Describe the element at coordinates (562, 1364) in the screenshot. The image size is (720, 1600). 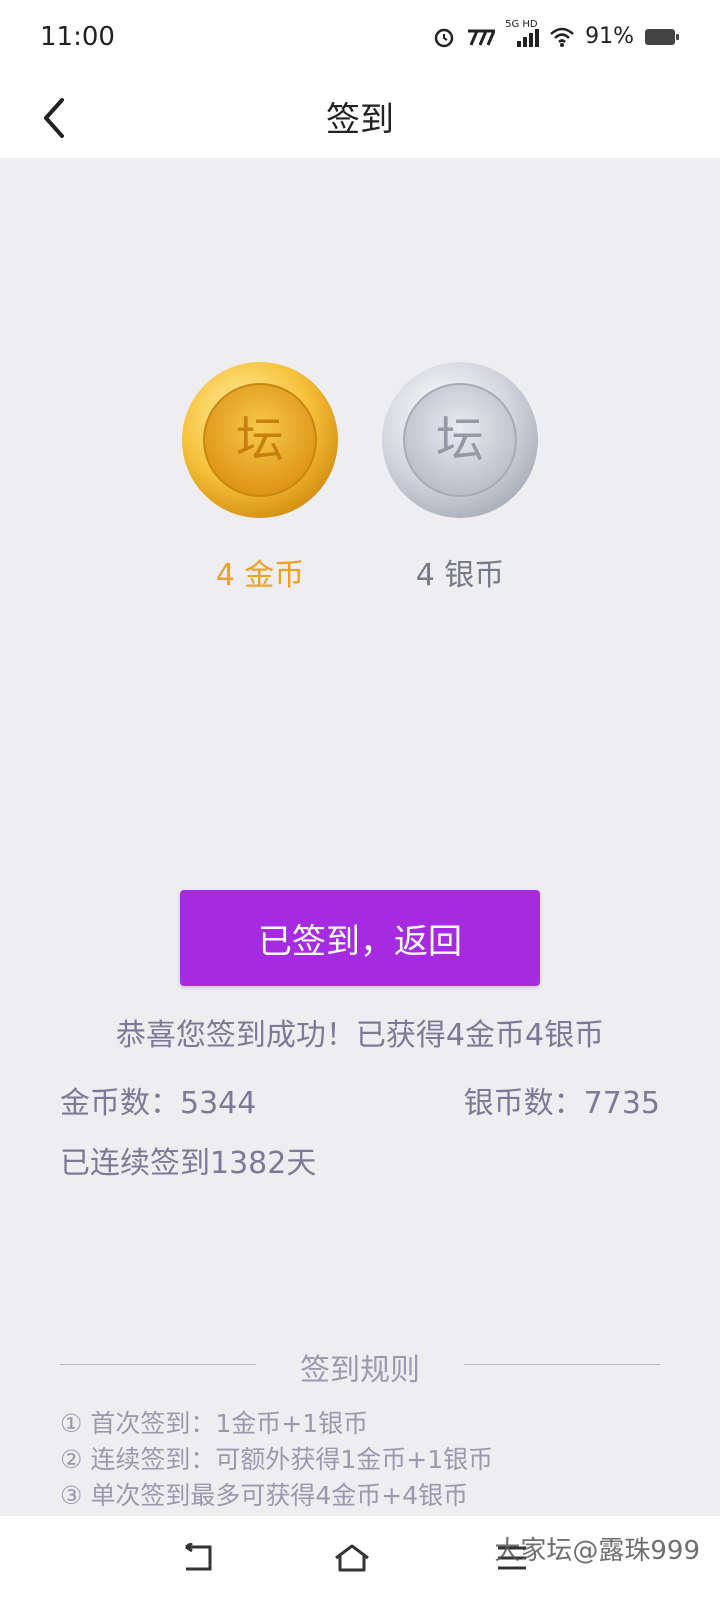
I see `divider-line-right` at that location.